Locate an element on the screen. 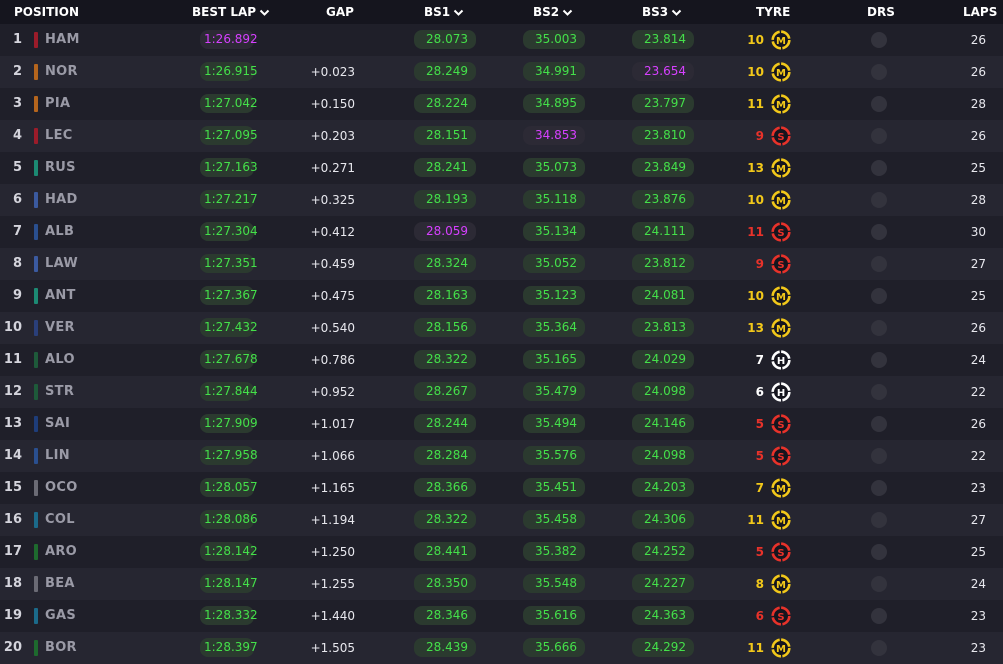 This screenshot has height=664, width=1003. driver-code: PIA is located at coordinates (57, 104).